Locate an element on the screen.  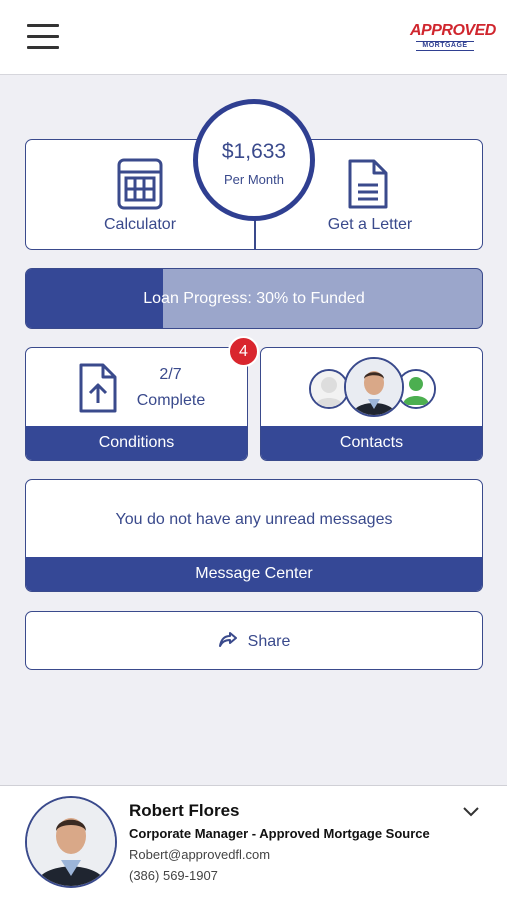
payment-period: Per Month is located at coordinates (254, 179).